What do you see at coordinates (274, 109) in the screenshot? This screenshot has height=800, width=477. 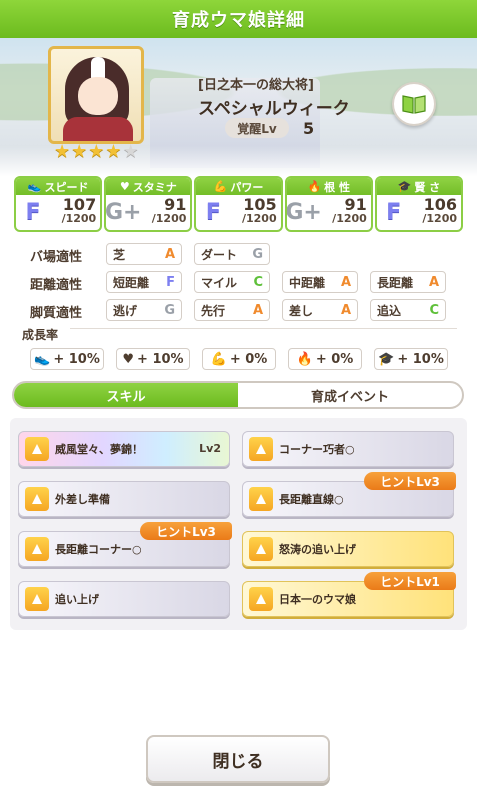 I see `character-name: スペシャルウィーク` at bounding box center [274, 109].